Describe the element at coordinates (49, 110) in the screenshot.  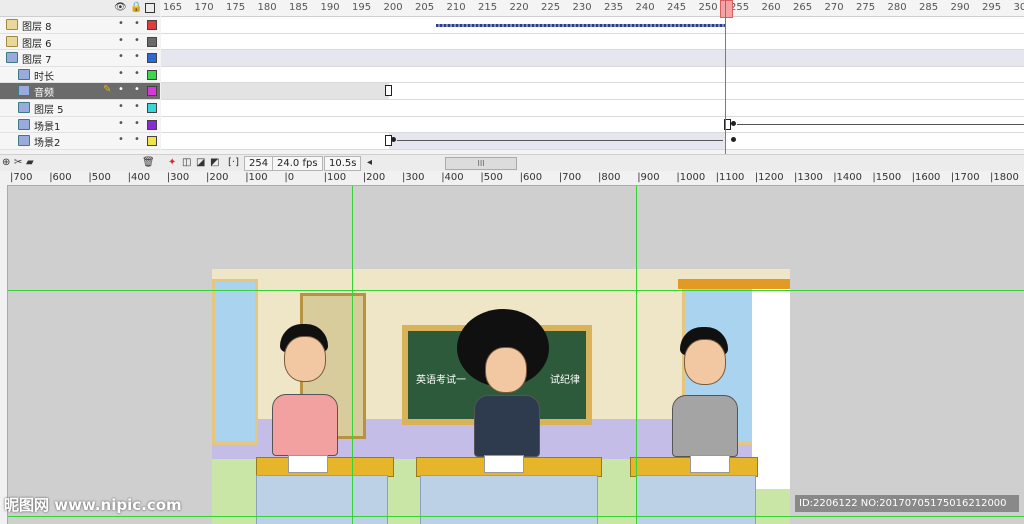
I see `layer-name: 图层 5` at that location.